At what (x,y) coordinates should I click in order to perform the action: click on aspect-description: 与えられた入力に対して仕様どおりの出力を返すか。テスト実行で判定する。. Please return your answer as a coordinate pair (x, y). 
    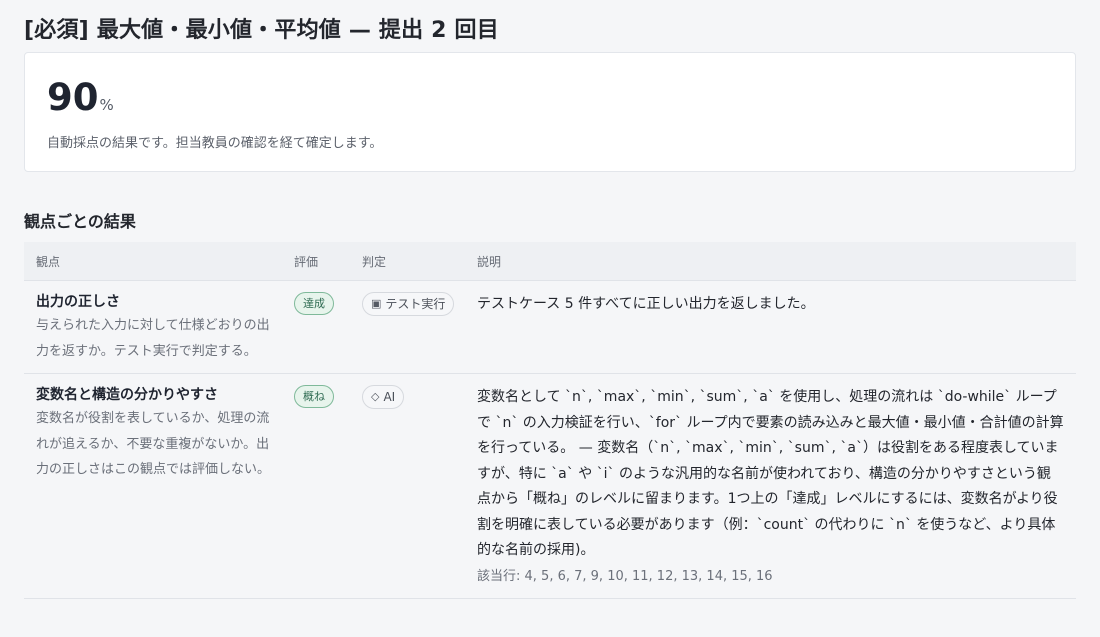
    Looking at the image, I should click on (153, 338).